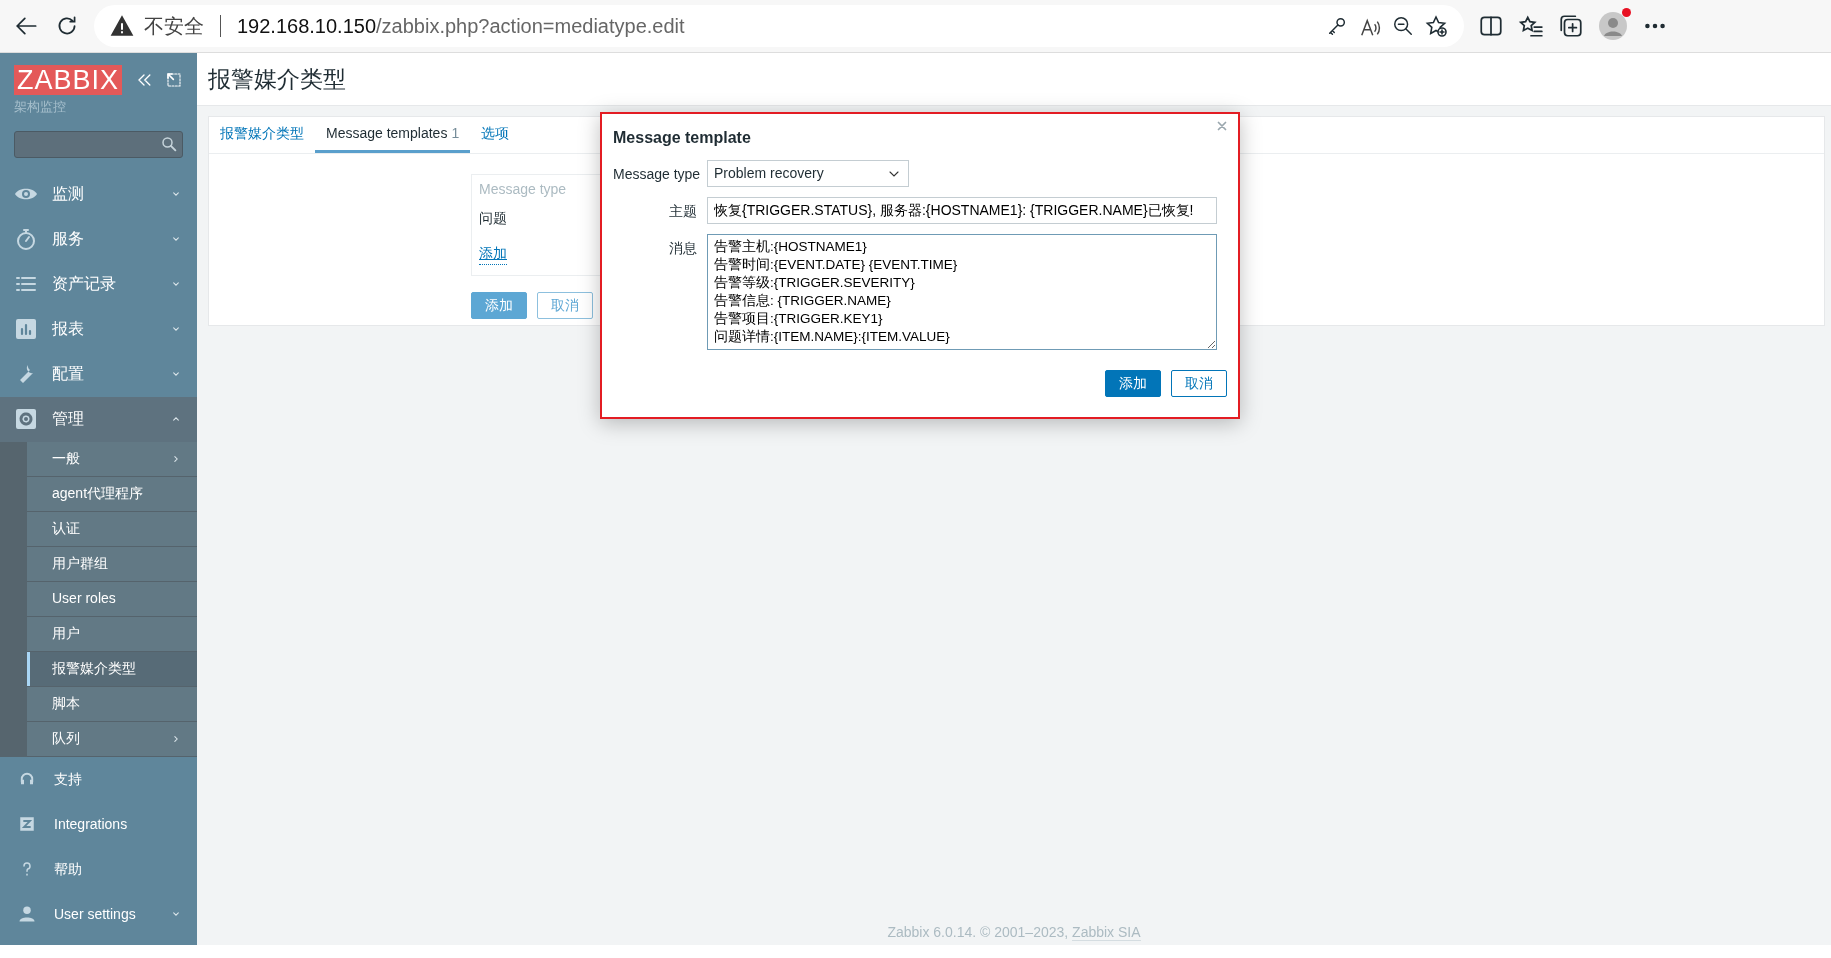 This screenshot has width=1831, height=958. Describe the element at coordinates (1403, 26) in the screenshot. I see `zoom-out-icon` at that location.